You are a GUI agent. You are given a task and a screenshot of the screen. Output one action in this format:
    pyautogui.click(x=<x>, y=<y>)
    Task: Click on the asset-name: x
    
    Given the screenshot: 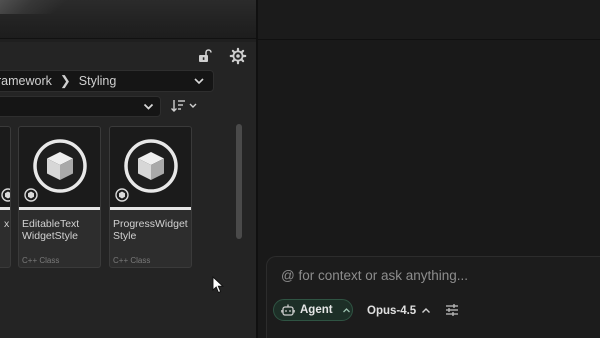 What is the action you would take?
    pyautogui.click(x=7, y=224)
    